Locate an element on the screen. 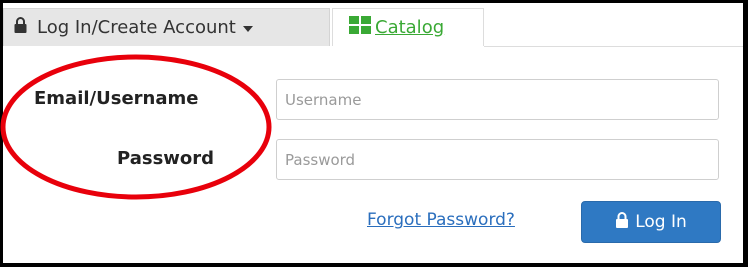  grid-icon is located at coordinates (360, 27).